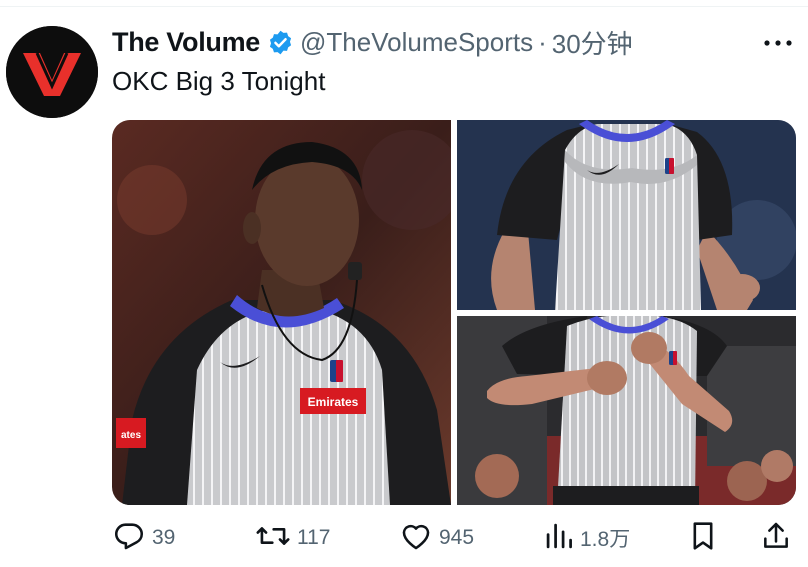 The width and height of the screenshot is (808, 567). I want to click on reply-button: 39, so click(143, 538).